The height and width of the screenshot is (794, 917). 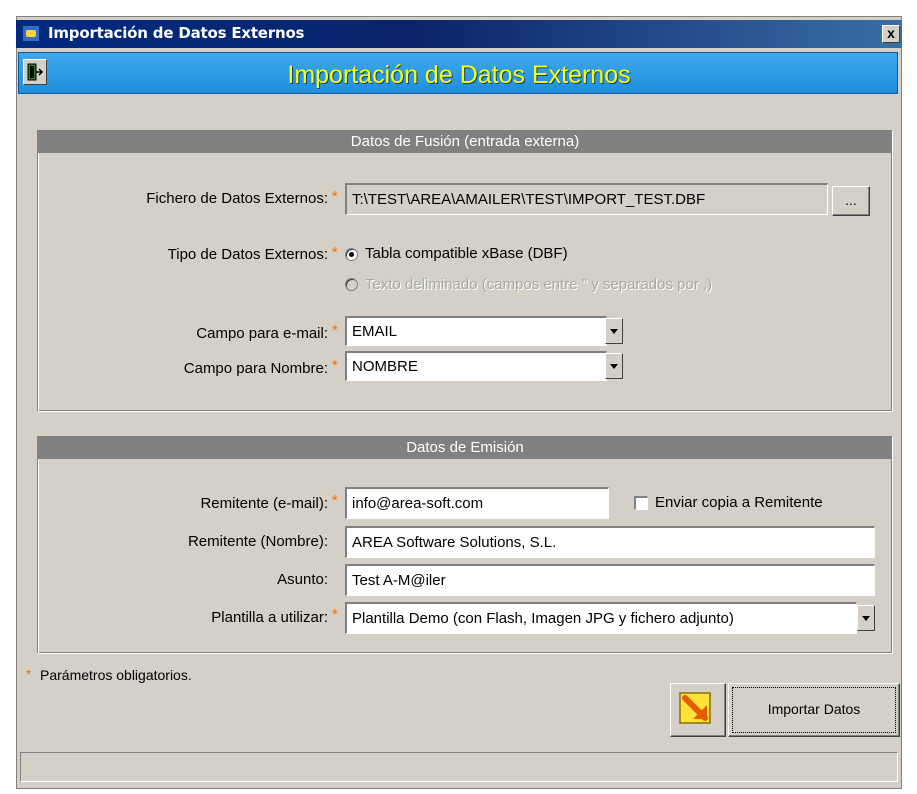 I want to click on file-required-mark: *, so click(x=335, y=196).